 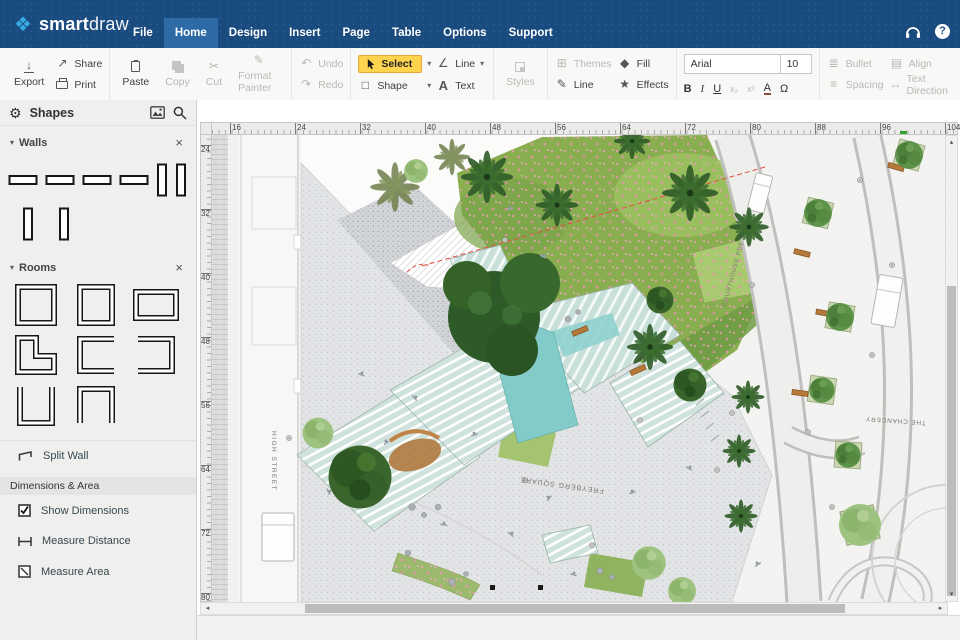 What do you see at coordinates (429, 63) in the screenshot?
I see `select-dropdown-caret: ▾` at bounding box center [429, 63].